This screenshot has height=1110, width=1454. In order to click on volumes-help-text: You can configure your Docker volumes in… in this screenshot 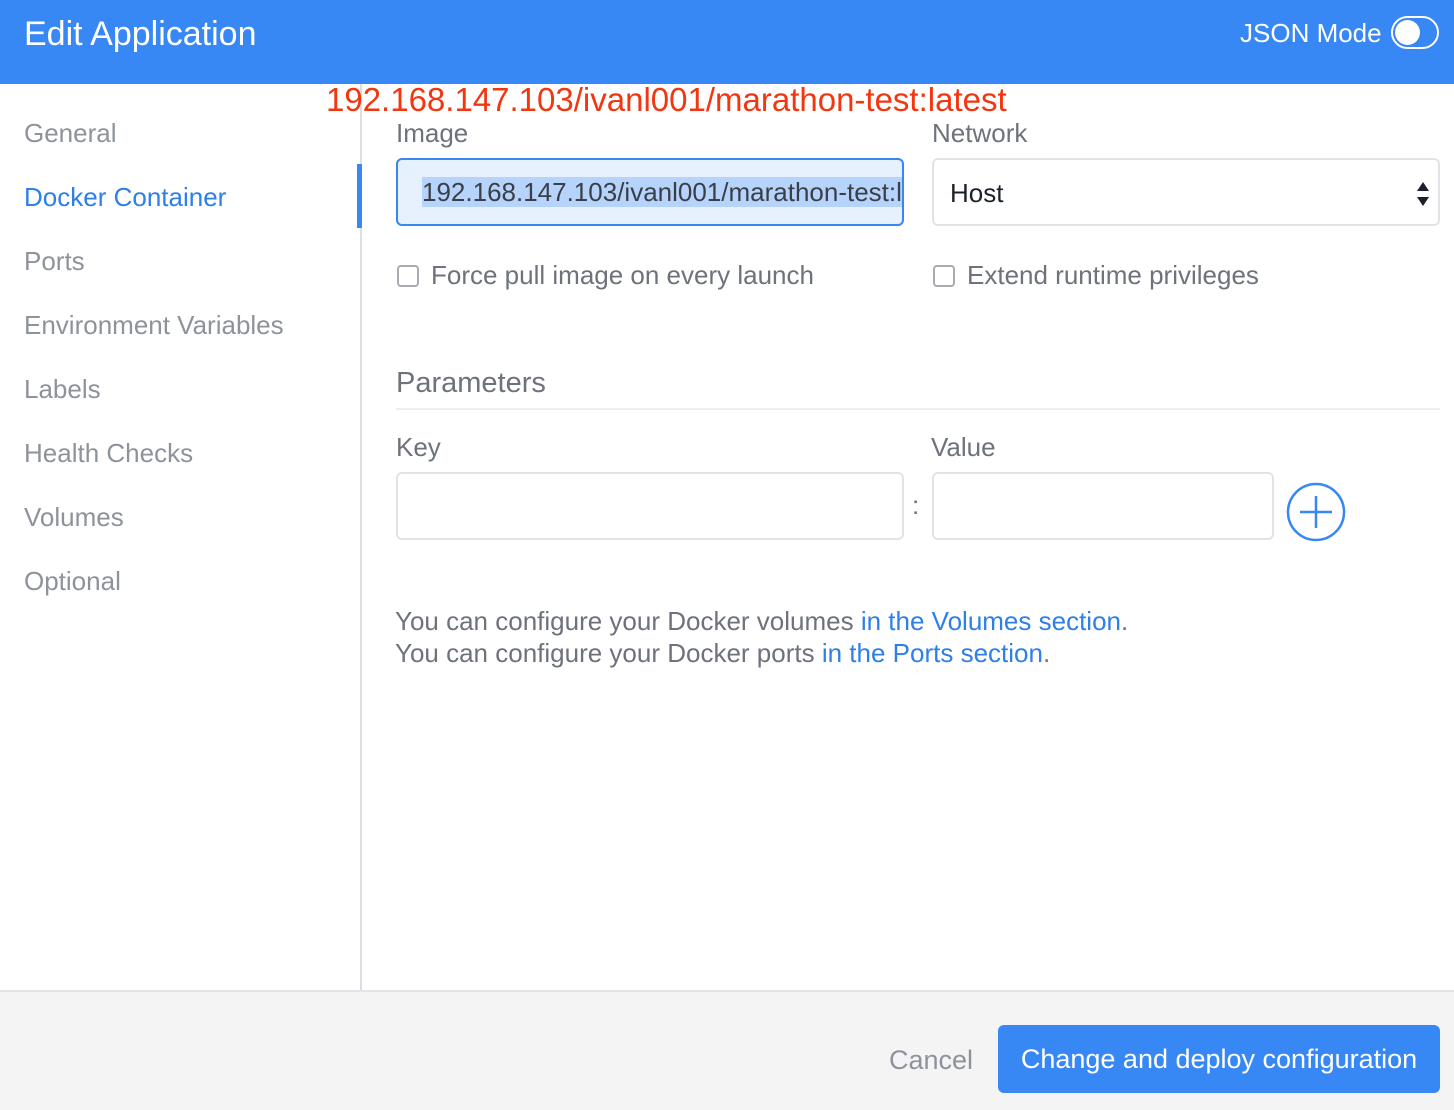, I will do `click(761, 621)`.